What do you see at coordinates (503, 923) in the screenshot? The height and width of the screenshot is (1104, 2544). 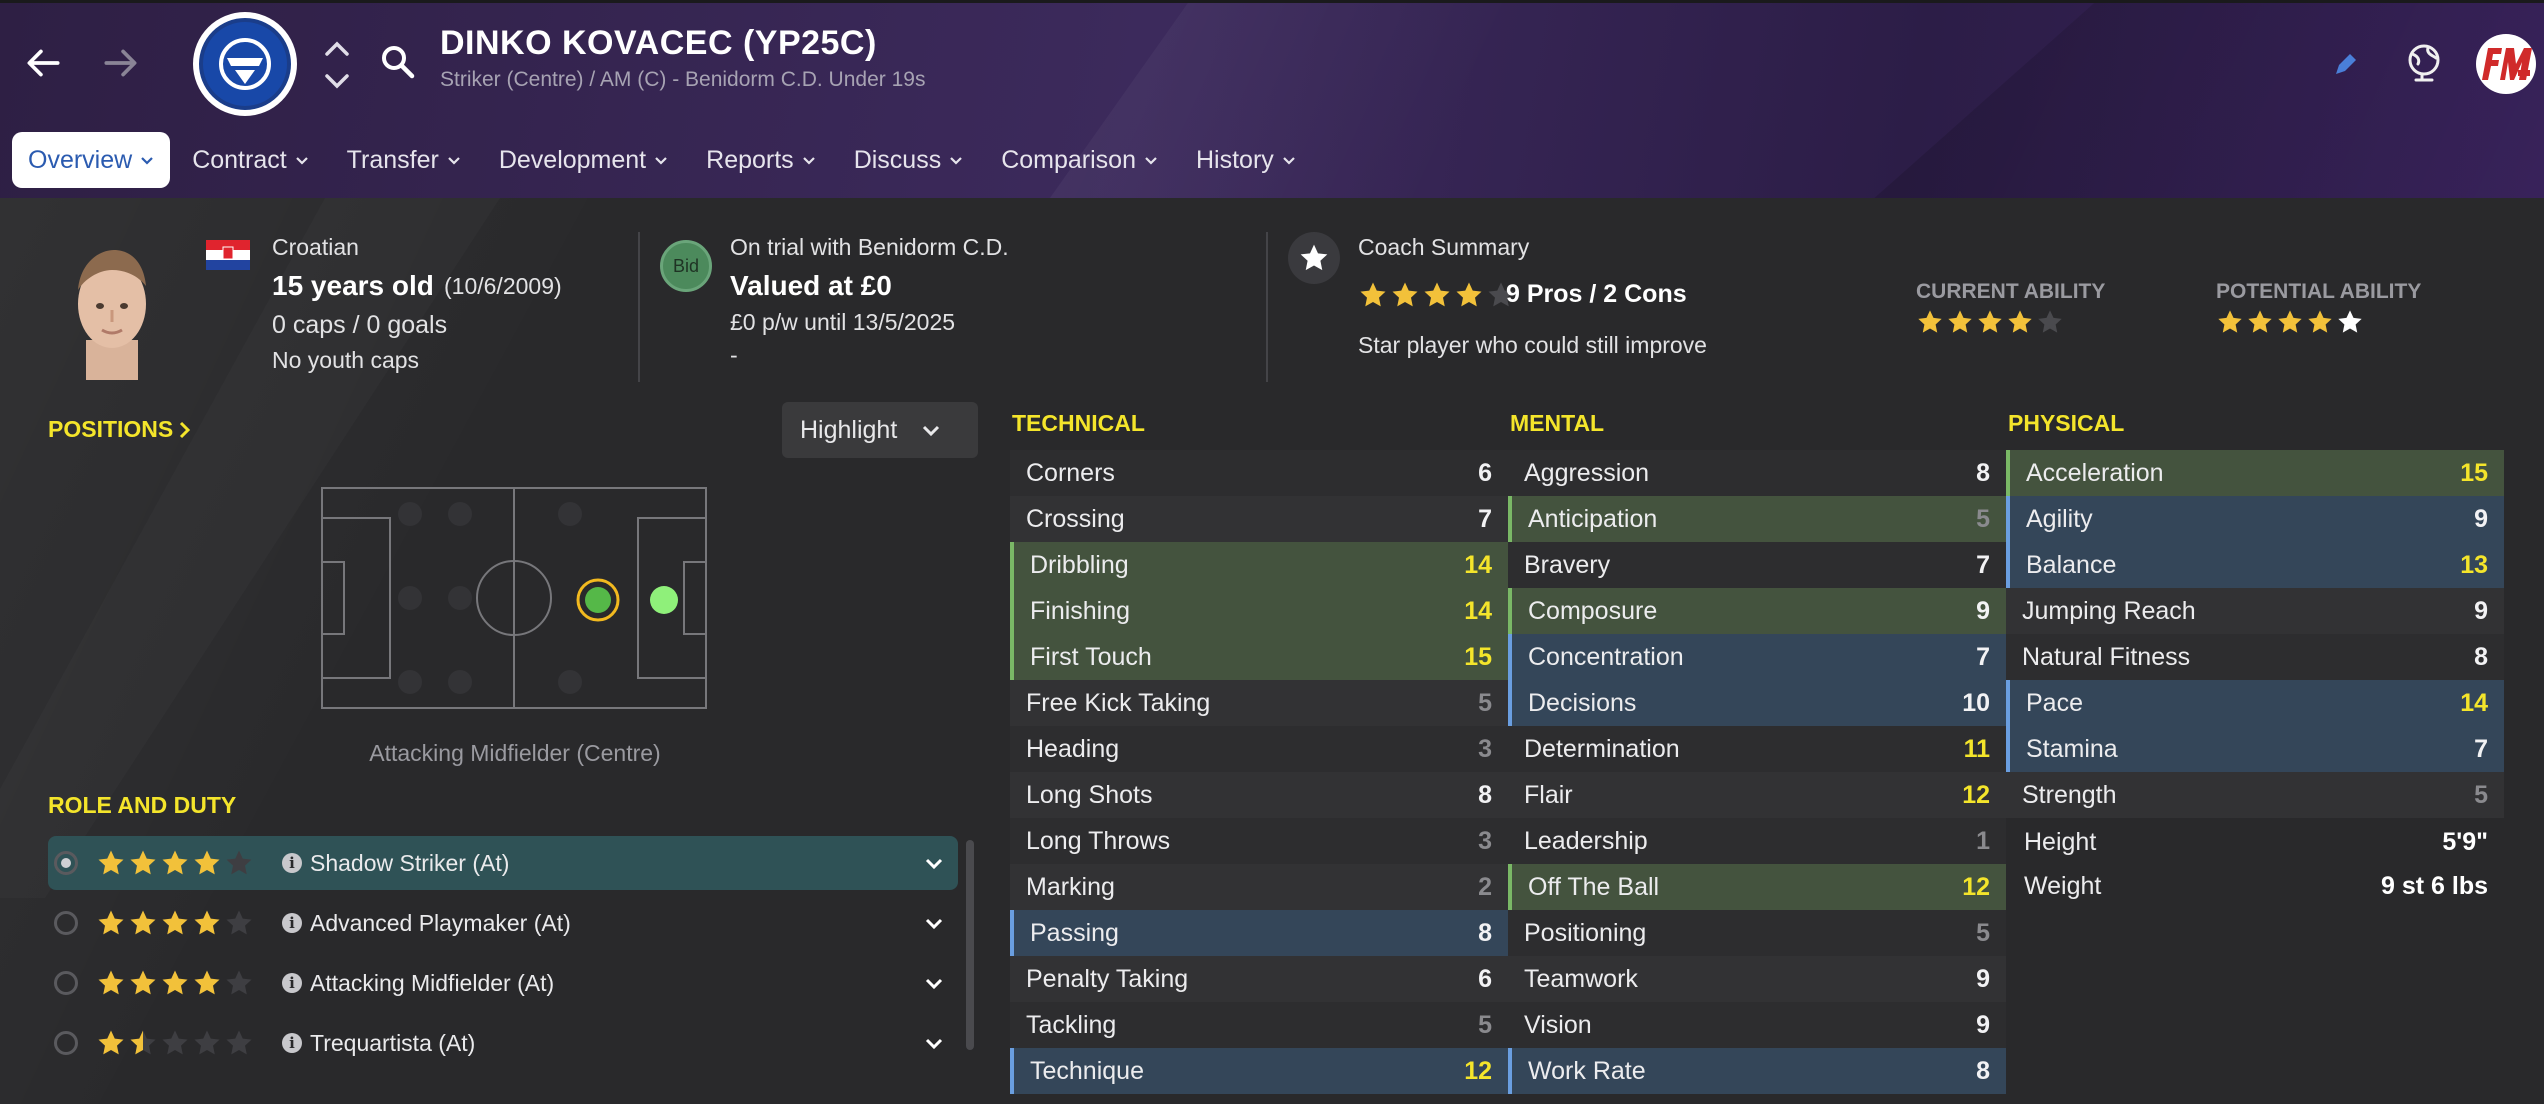 I see `role-row: i Advanced Playmaker (At)` at bounding box center [503, 923].